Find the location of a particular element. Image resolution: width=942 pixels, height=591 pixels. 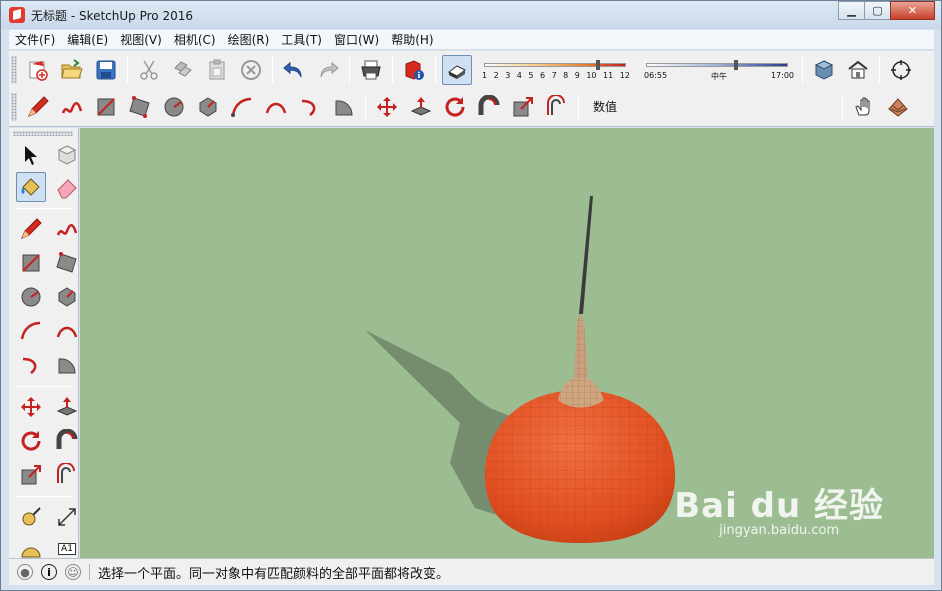

menu-file: 文件(F) is located at coordinates (35, 40).